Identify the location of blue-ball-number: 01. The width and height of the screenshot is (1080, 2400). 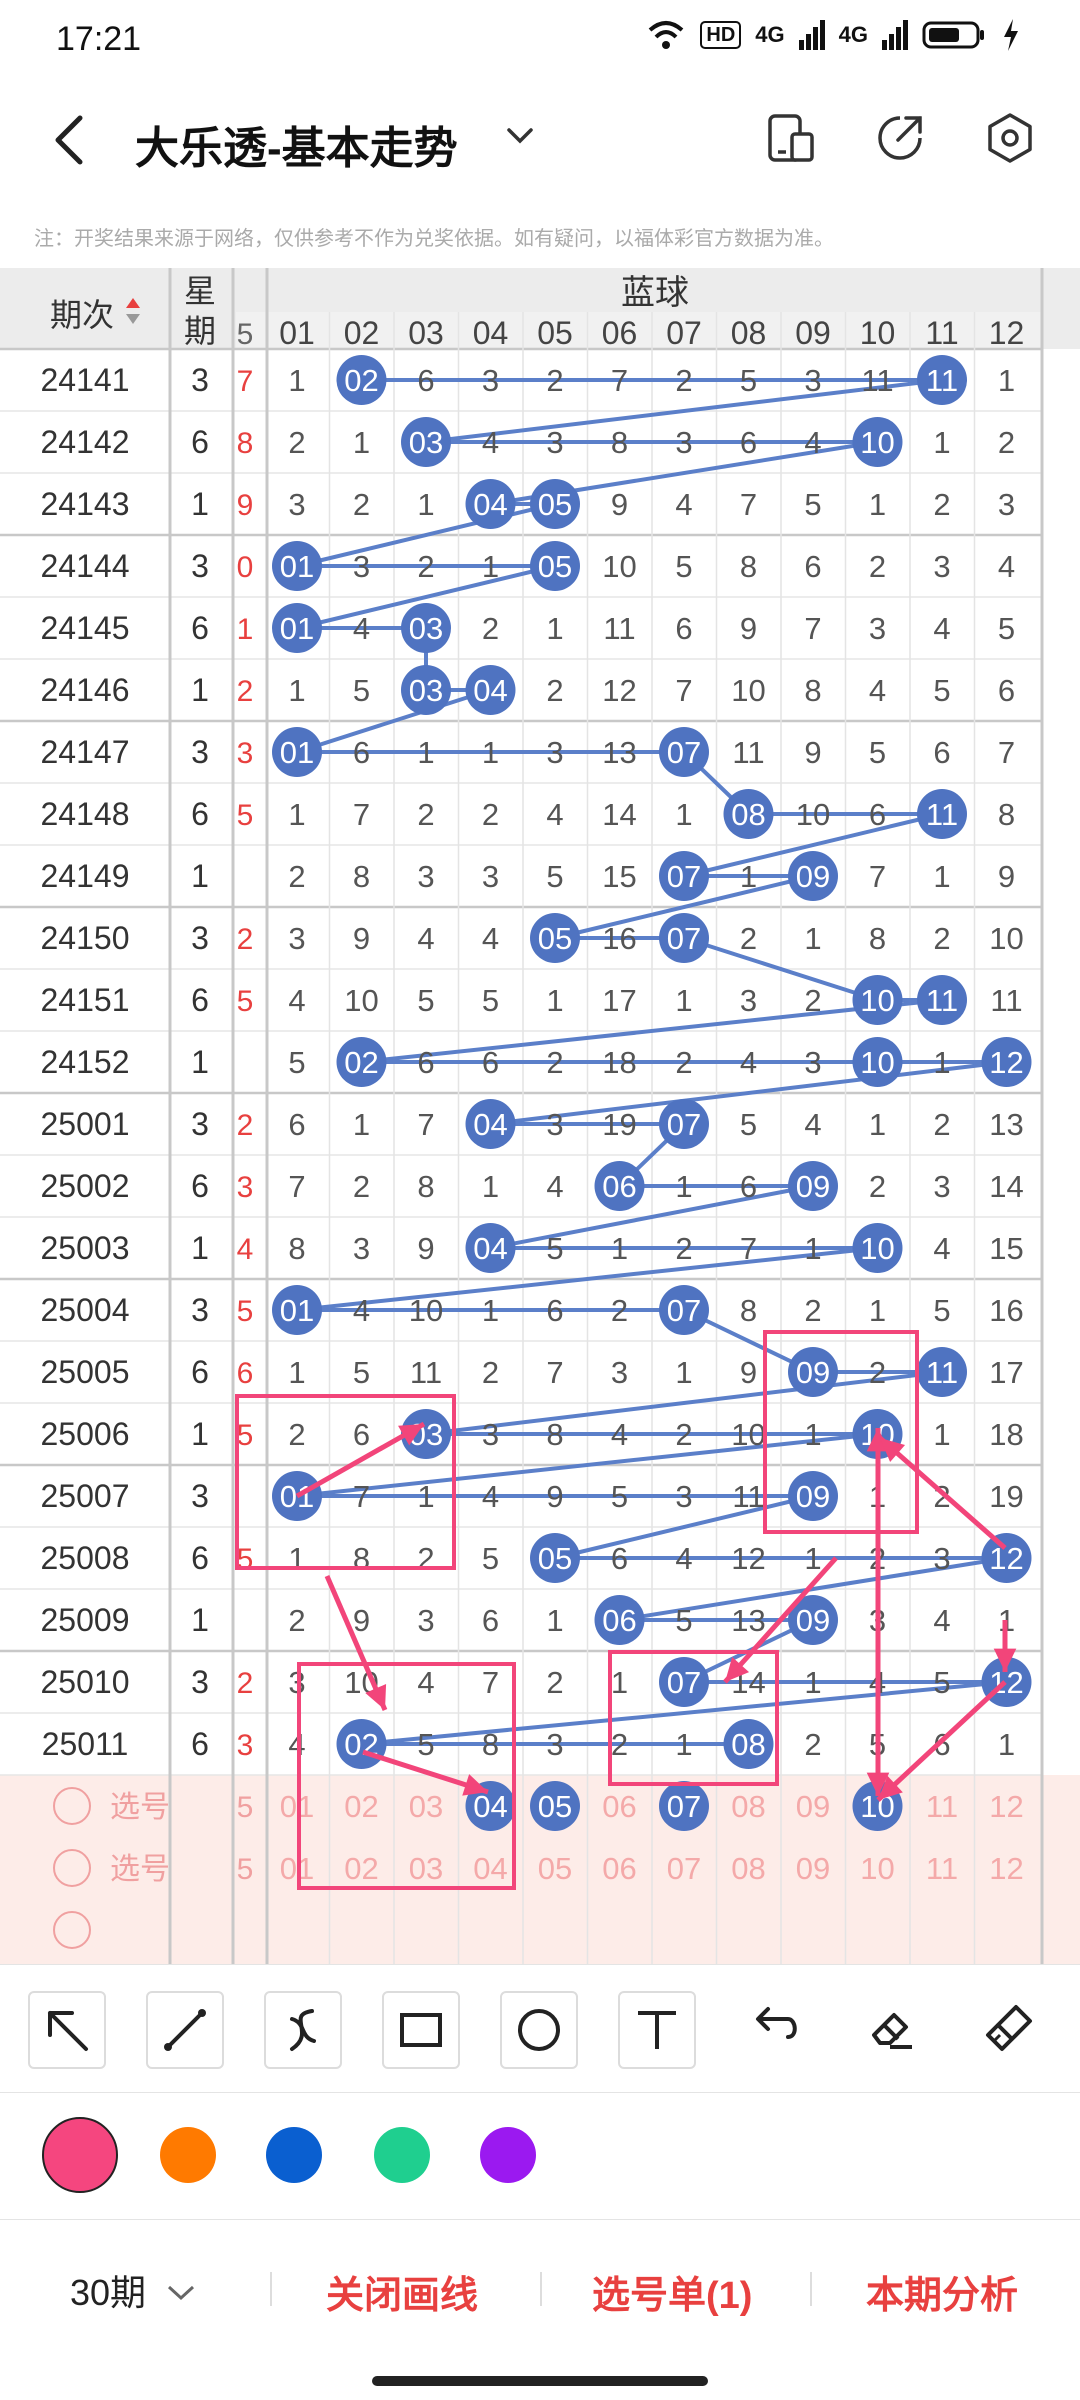
(297, 1310).